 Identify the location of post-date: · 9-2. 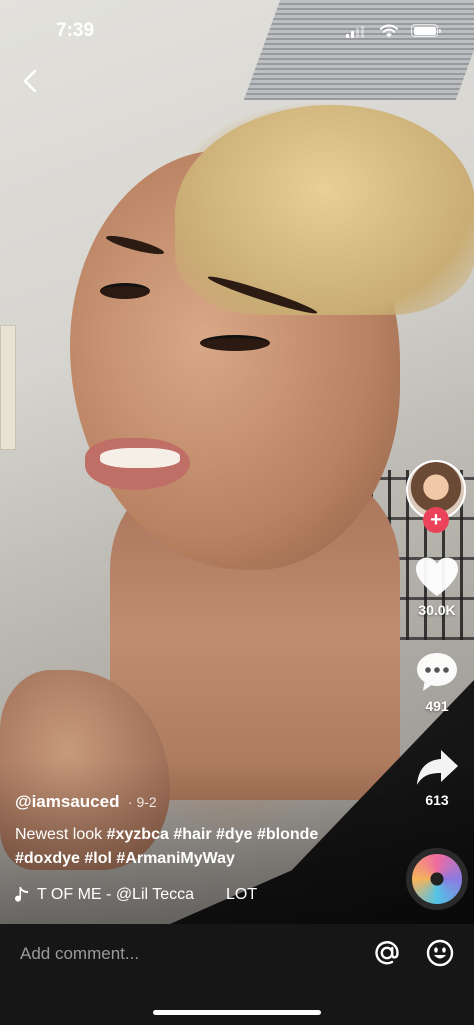
(142, 802).